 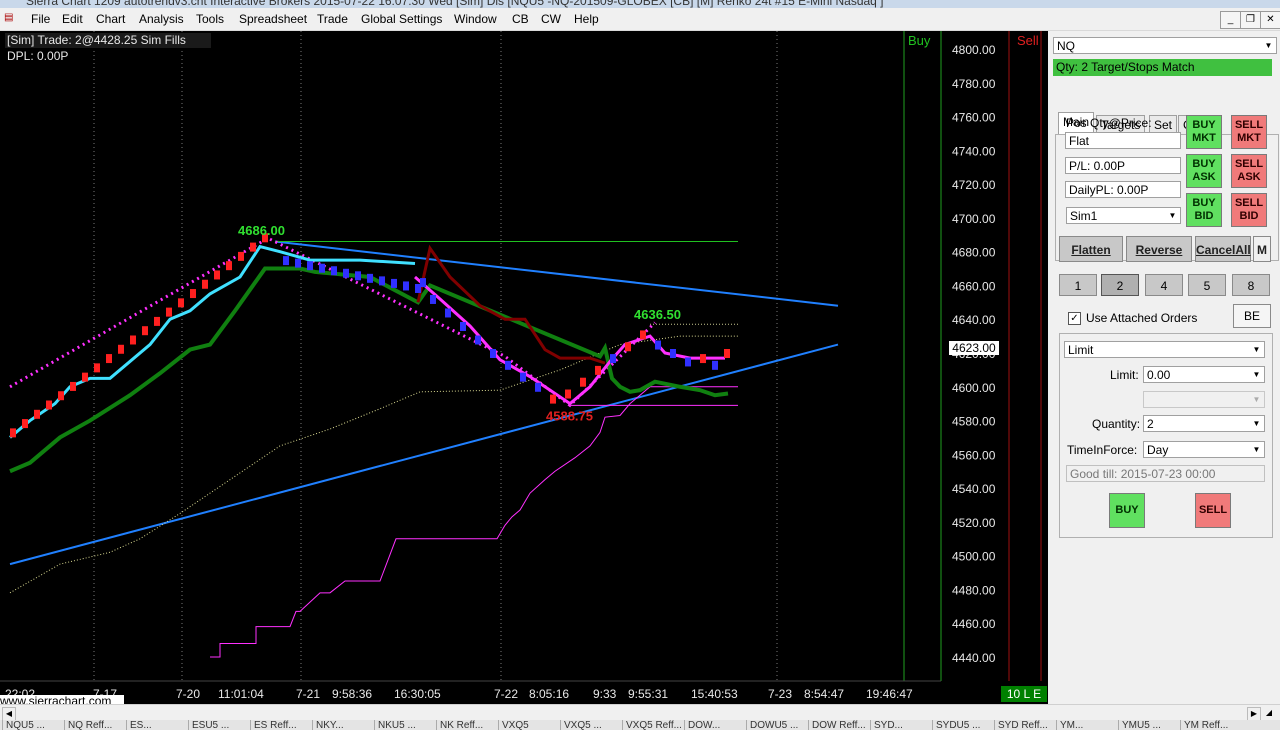 I want to click on scroll-left-icon: ◀, so click(x=9, y=714).